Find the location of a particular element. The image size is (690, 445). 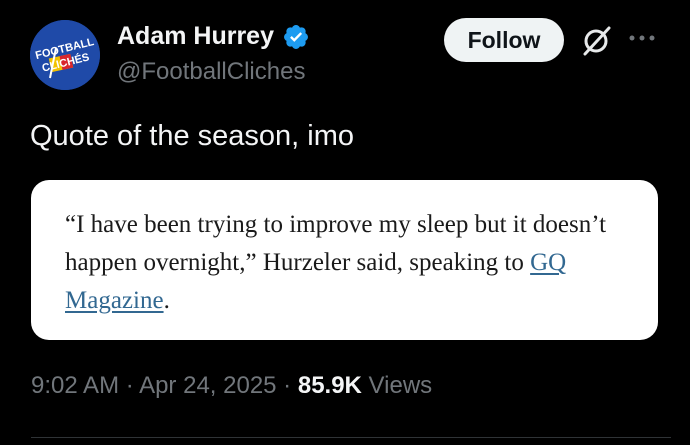

author-display-name: Adam Hurrey is located at coordinates (213, 36).